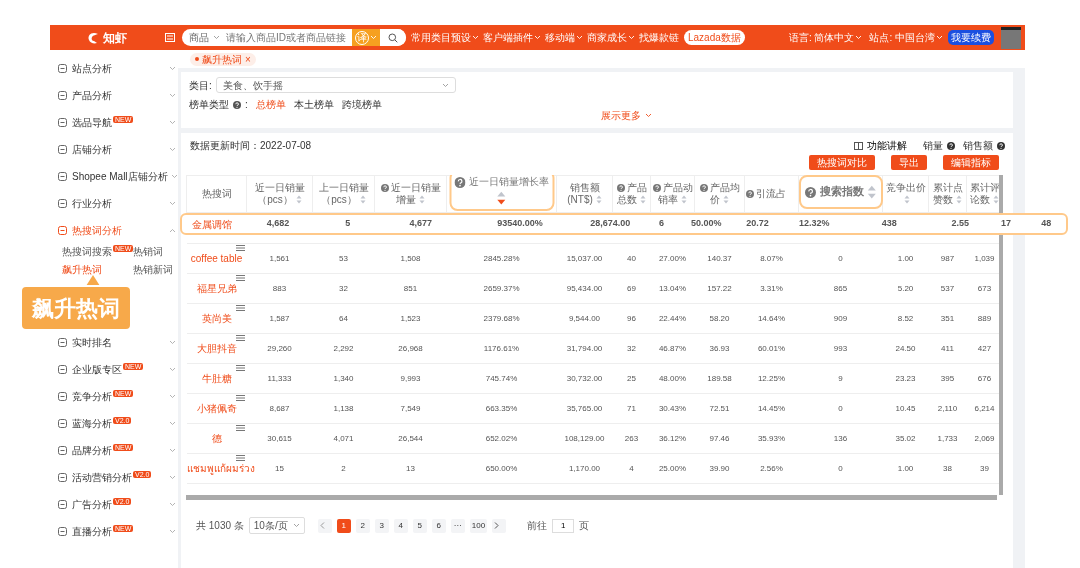 Image resolution: width=1080 pixels, height=568 pixels. Describe the element at coordinates (343, 525) in the screenshot. I see `page-button: 1` at that location.